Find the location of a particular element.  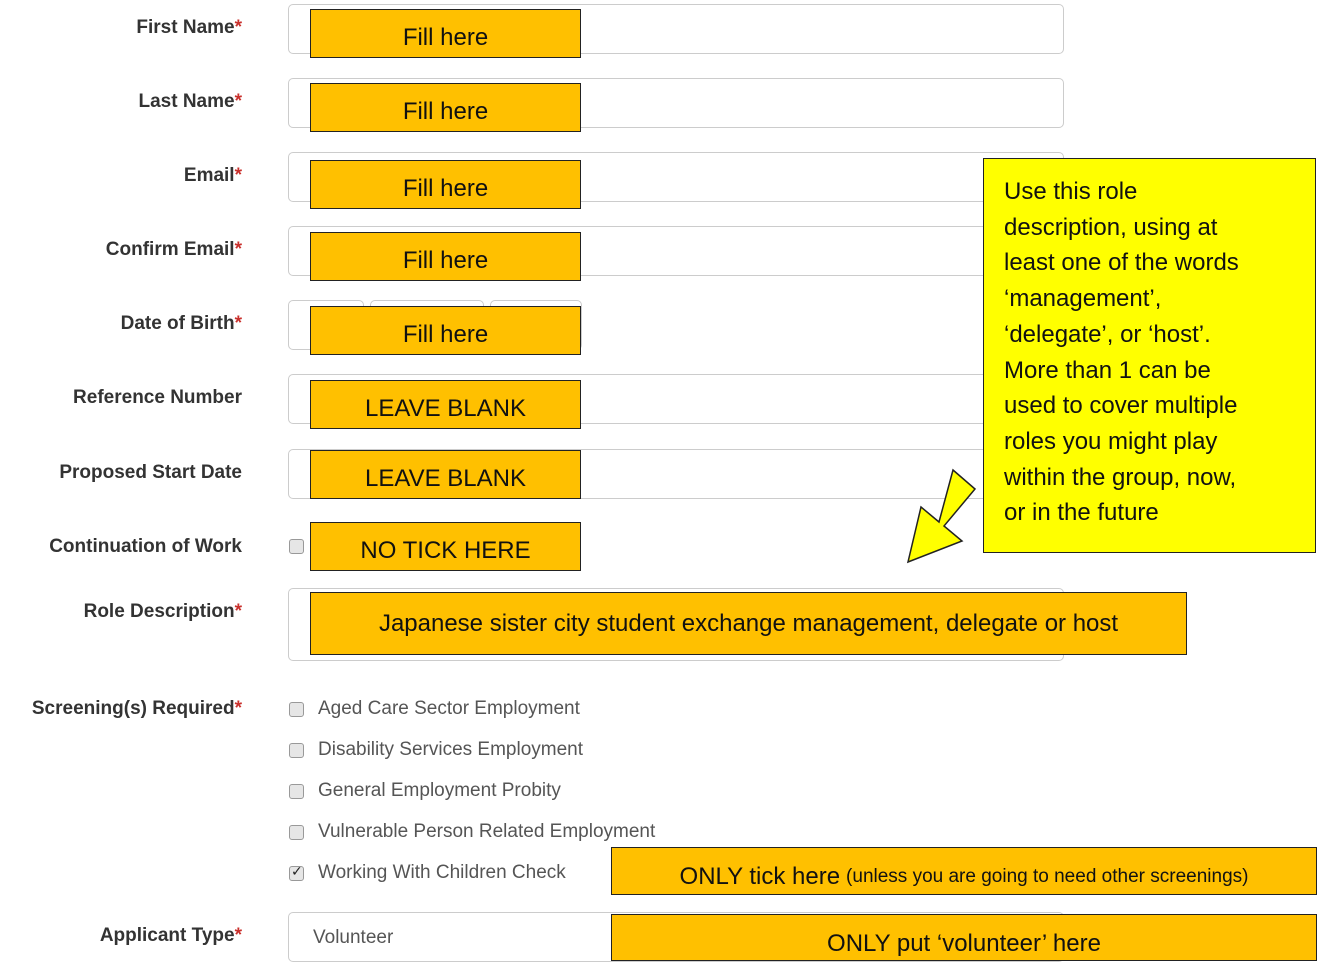

proposed-start-date-label: Proposed Start Date is located at coordinates (150, 472).